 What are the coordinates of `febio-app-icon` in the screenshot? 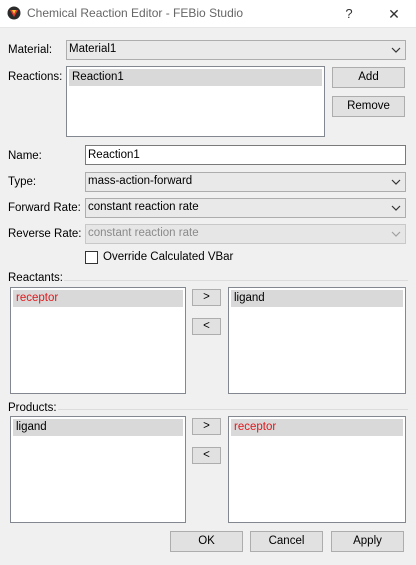 It's located at (14, 13).